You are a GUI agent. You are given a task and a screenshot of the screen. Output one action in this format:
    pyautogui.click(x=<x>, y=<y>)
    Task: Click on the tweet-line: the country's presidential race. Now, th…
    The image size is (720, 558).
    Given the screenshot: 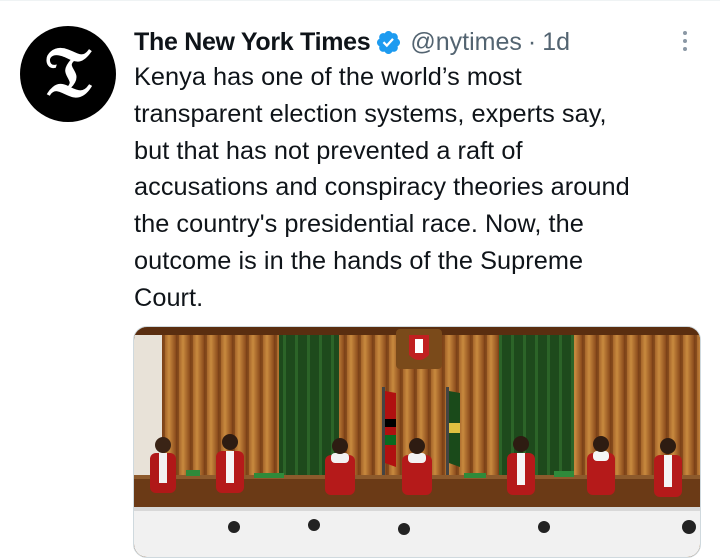 What is the action you would take?
    pyautogui.click(x=359, y=224)
    